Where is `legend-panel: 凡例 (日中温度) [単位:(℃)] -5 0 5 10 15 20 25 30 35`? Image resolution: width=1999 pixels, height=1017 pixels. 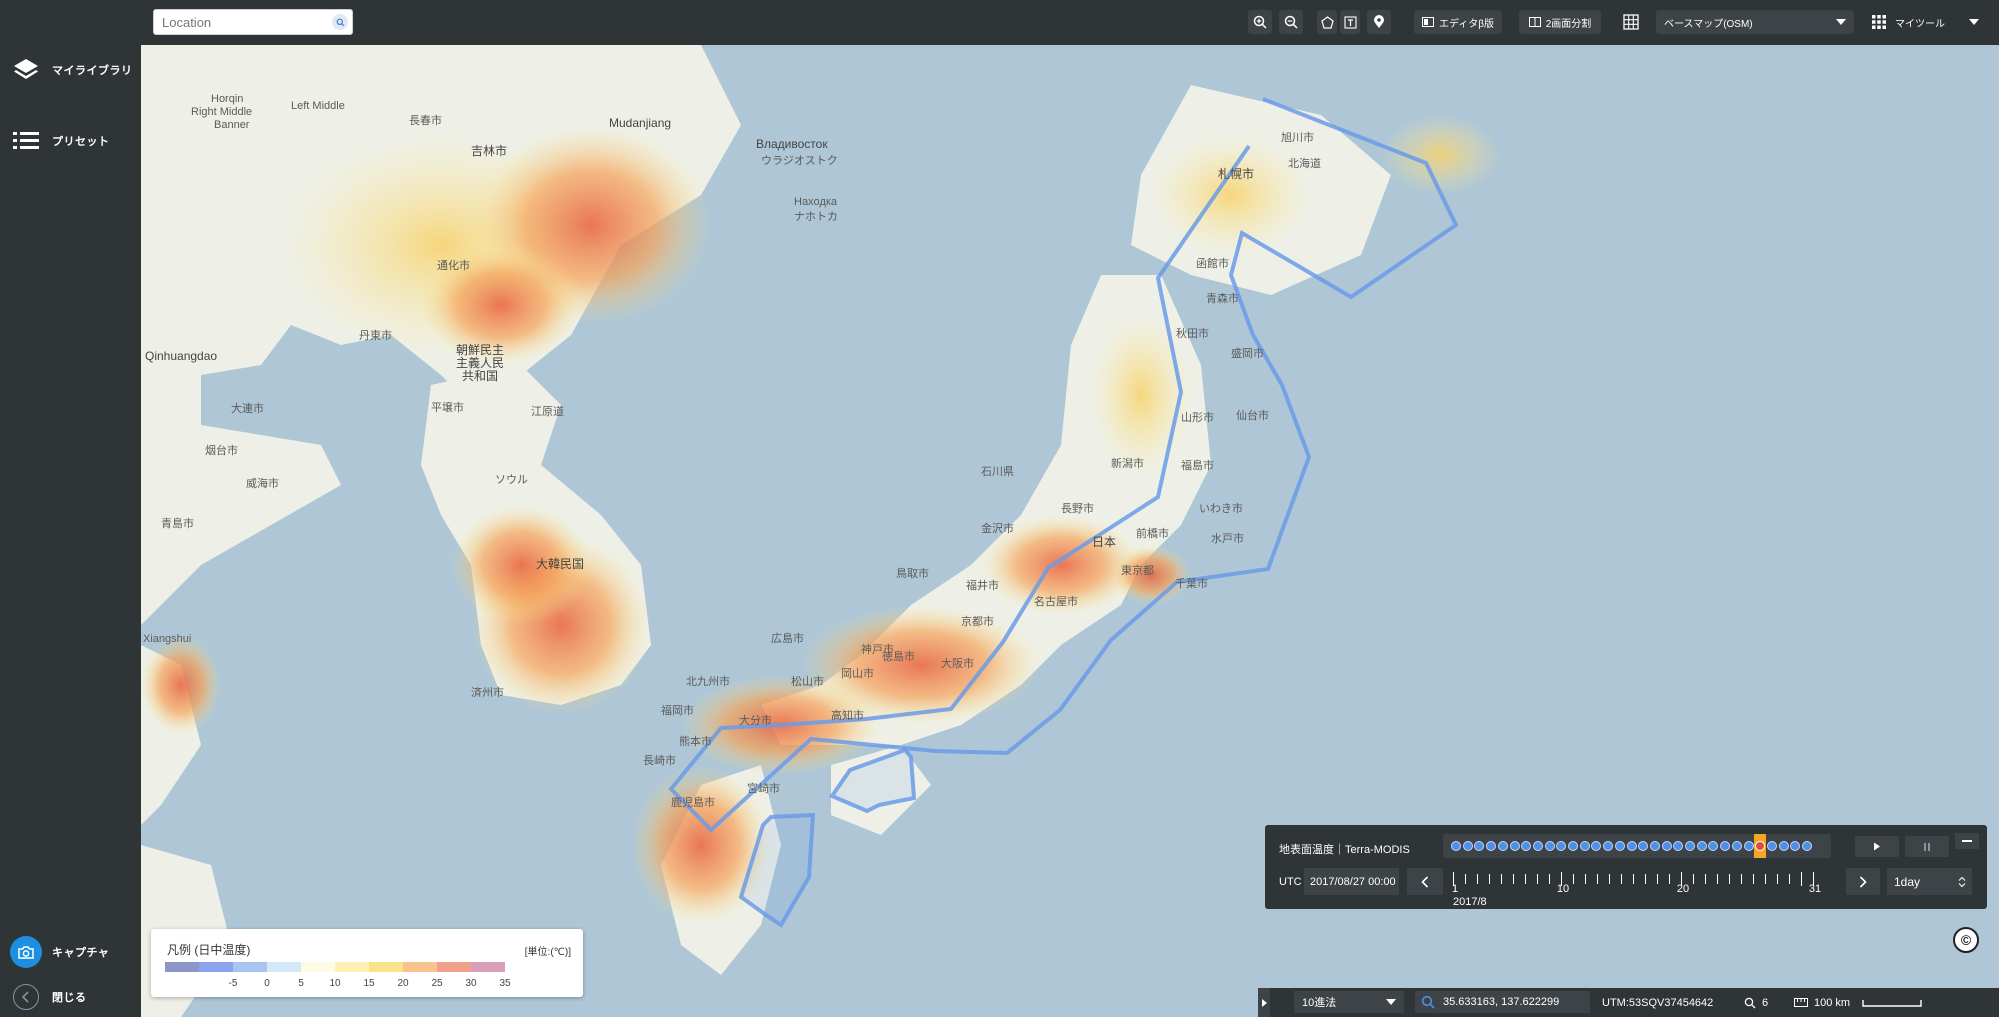
legend-panel: 凡例 (日中温度) [単位:(℃)] -5 0 5 10 15 20 25 30 35 is located at coordinates (367, 963).